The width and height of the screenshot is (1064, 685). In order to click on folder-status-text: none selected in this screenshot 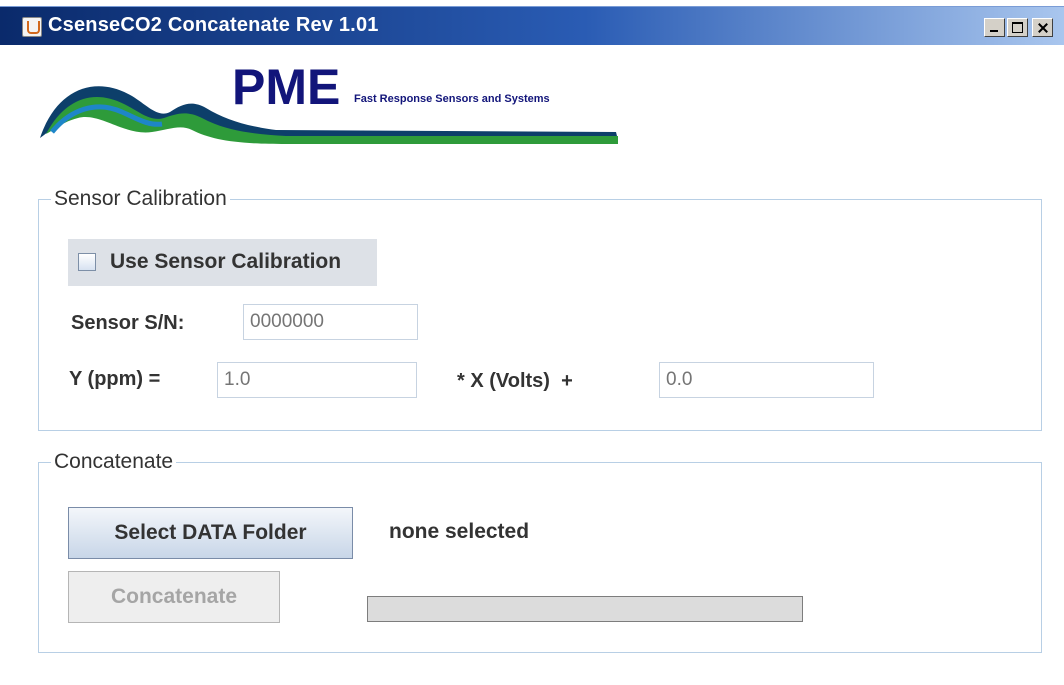, I will do `click(459, 531)`.